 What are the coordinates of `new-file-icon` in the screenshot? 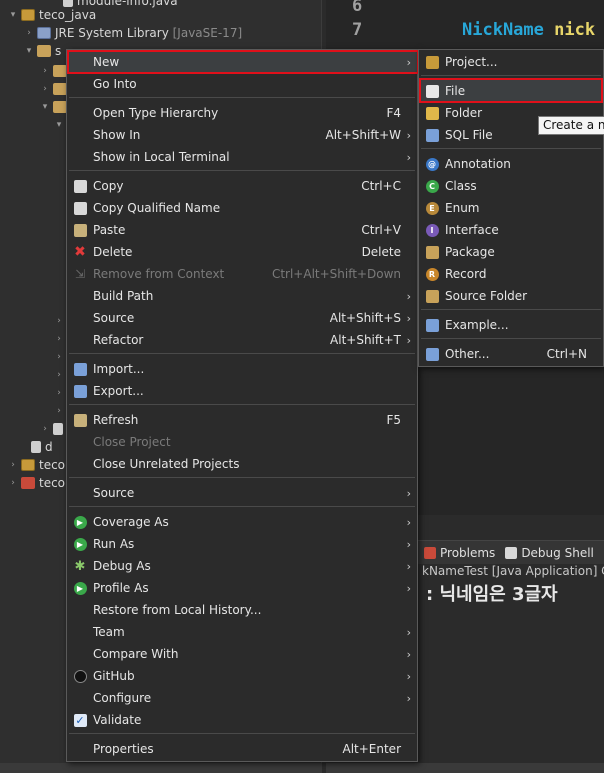 It's located at (432, 91).